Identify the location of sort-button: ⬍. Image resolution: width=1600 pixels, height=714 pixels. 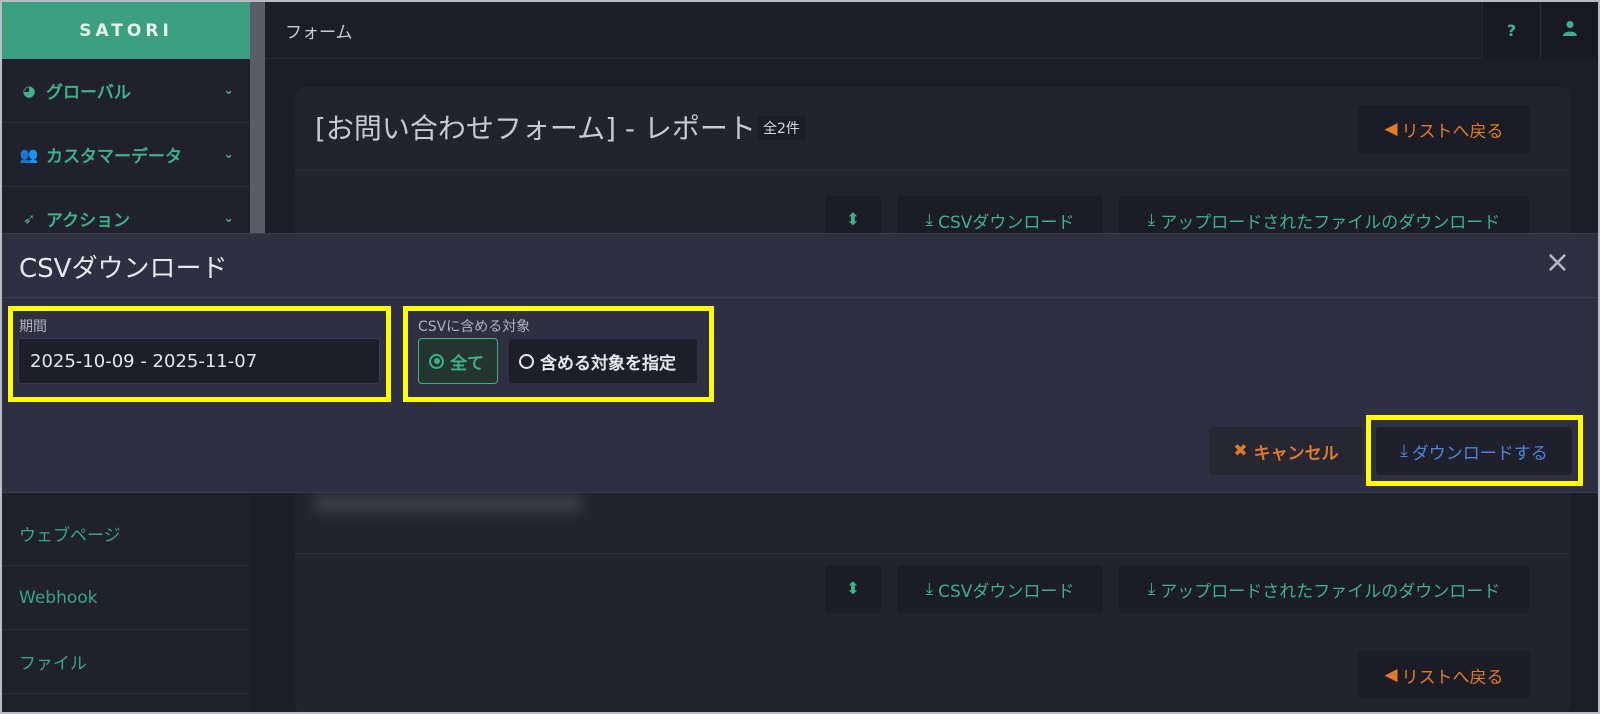
(853, 589).